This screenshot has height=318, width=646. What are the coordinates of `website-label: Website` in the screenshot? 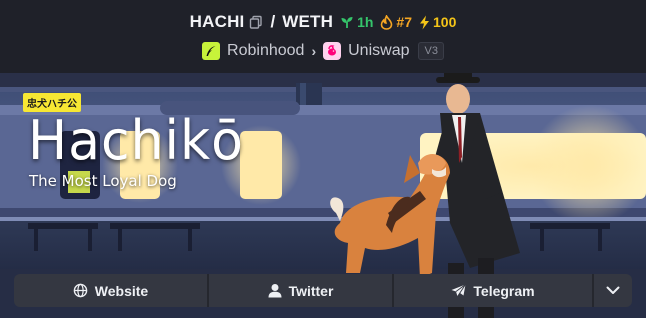 It's located at (121, 290).